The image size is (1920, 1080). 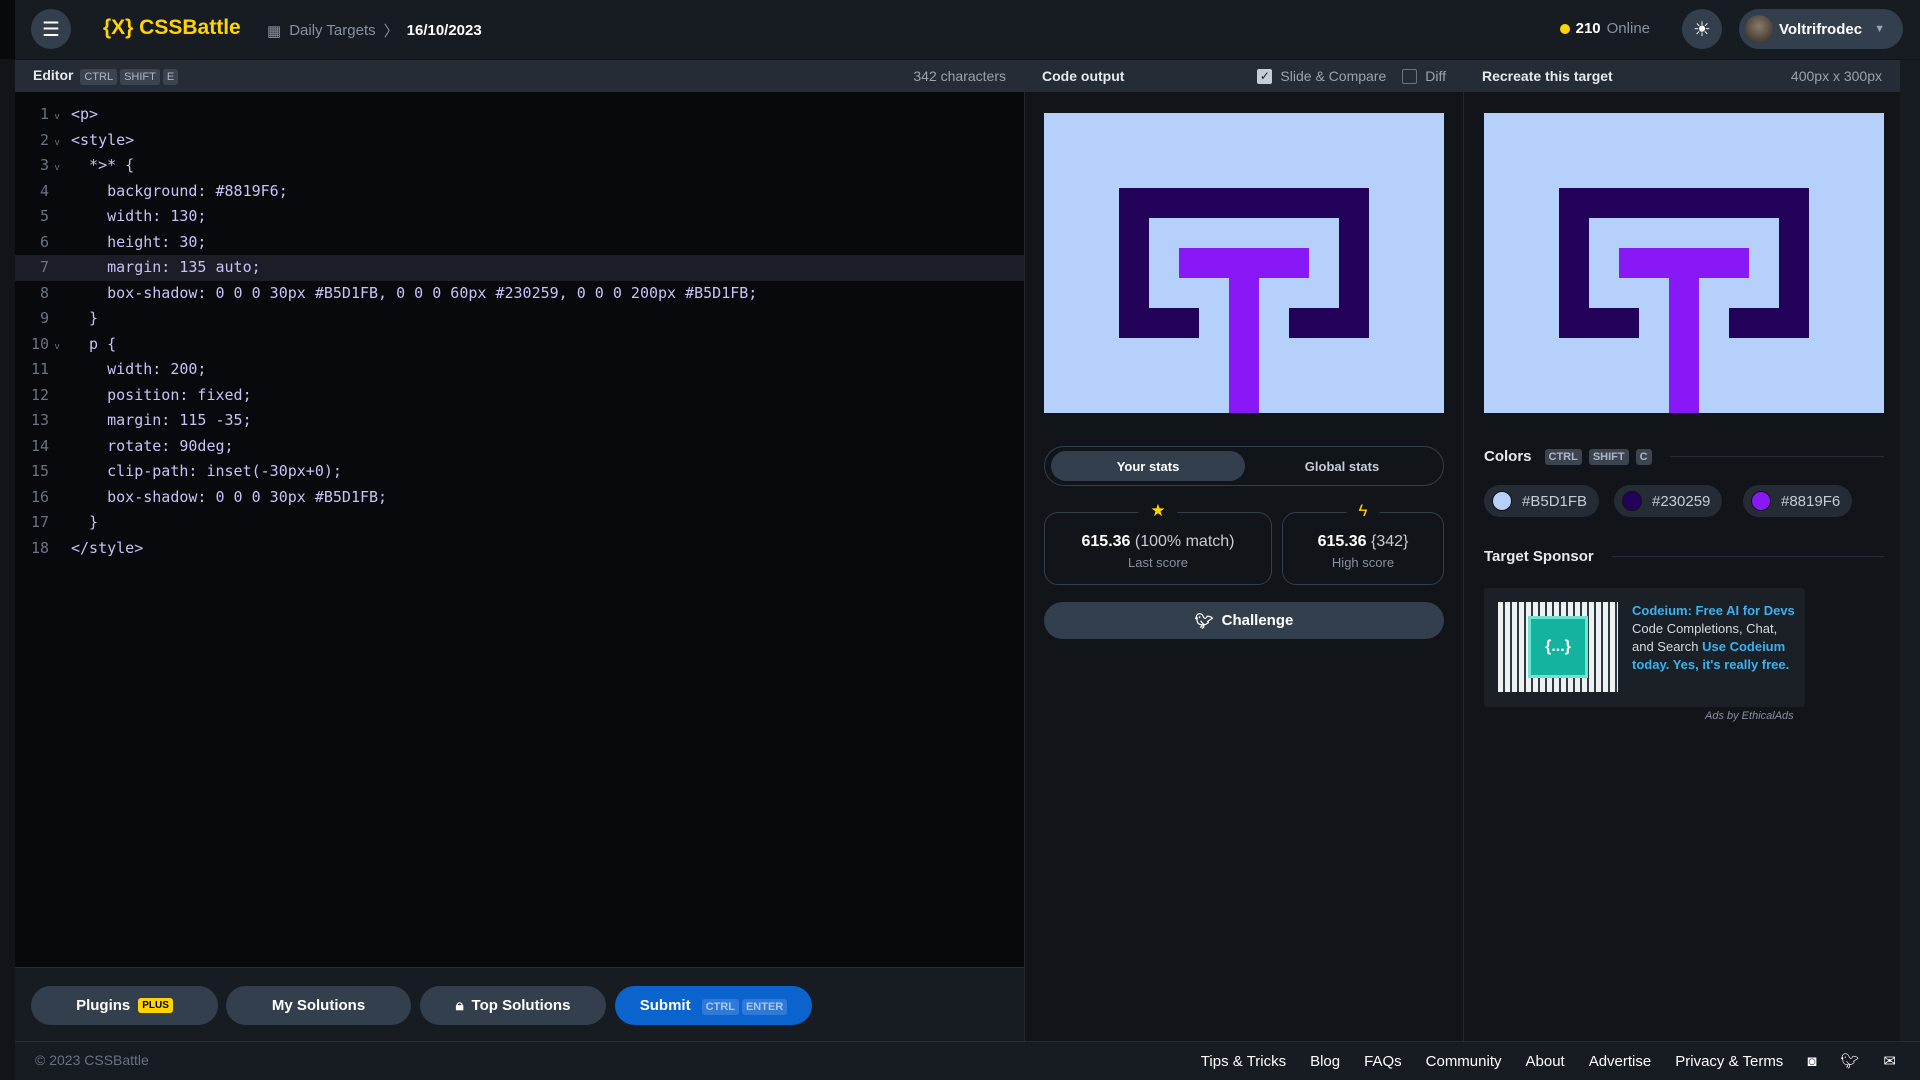 I want to click on discord-icon: ◙, so click(x=1811, y=1061).